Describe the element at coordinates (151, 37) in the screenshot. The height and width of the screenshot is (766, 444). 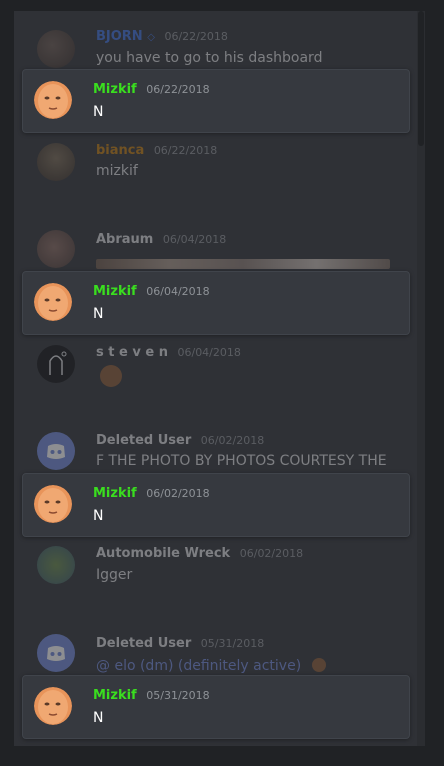
I see `diamond-icon: ◇` at that location.